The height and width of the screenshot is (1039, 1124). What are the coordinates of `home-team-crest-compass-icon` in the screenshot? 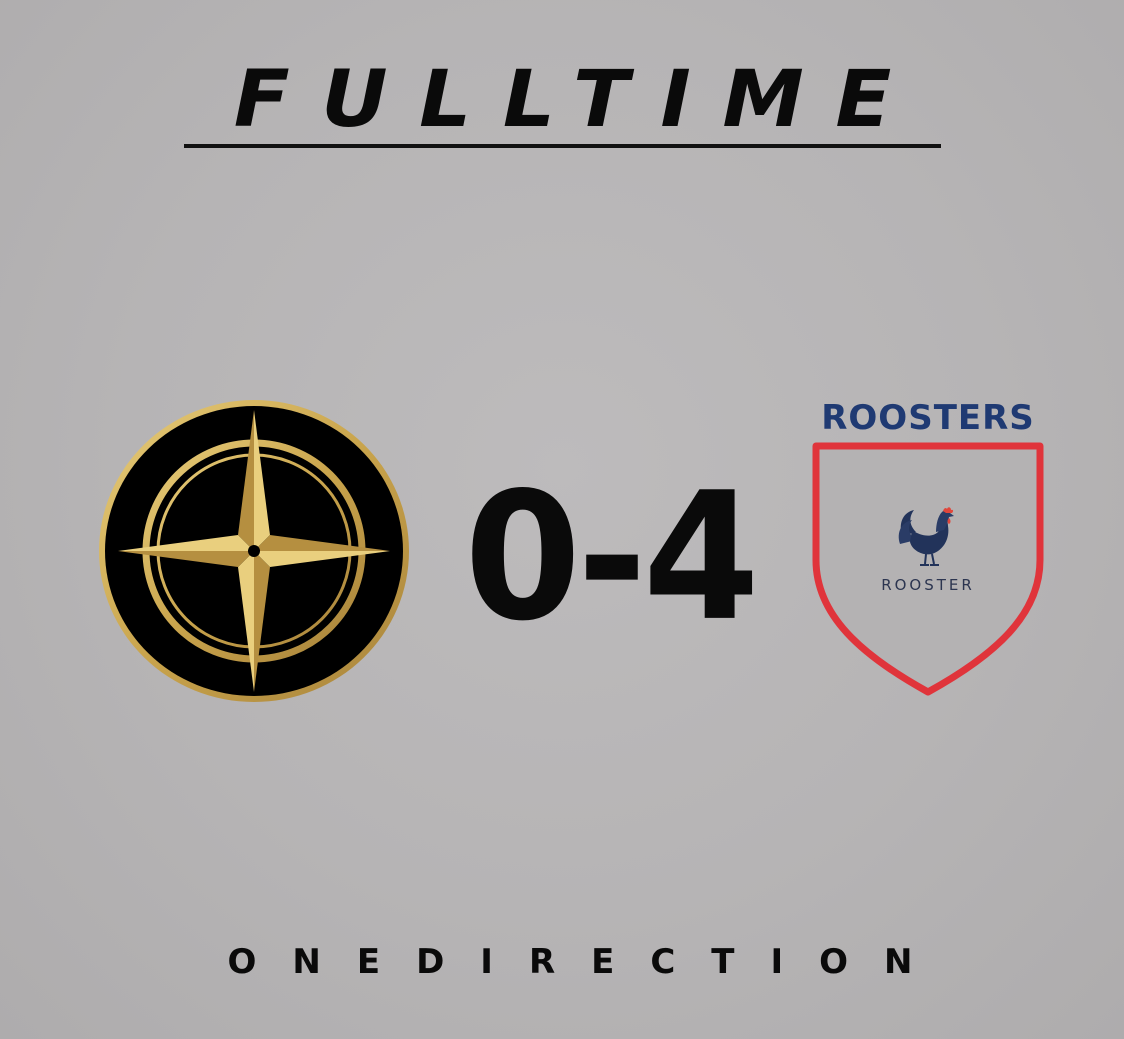 It's located at (254, 551).